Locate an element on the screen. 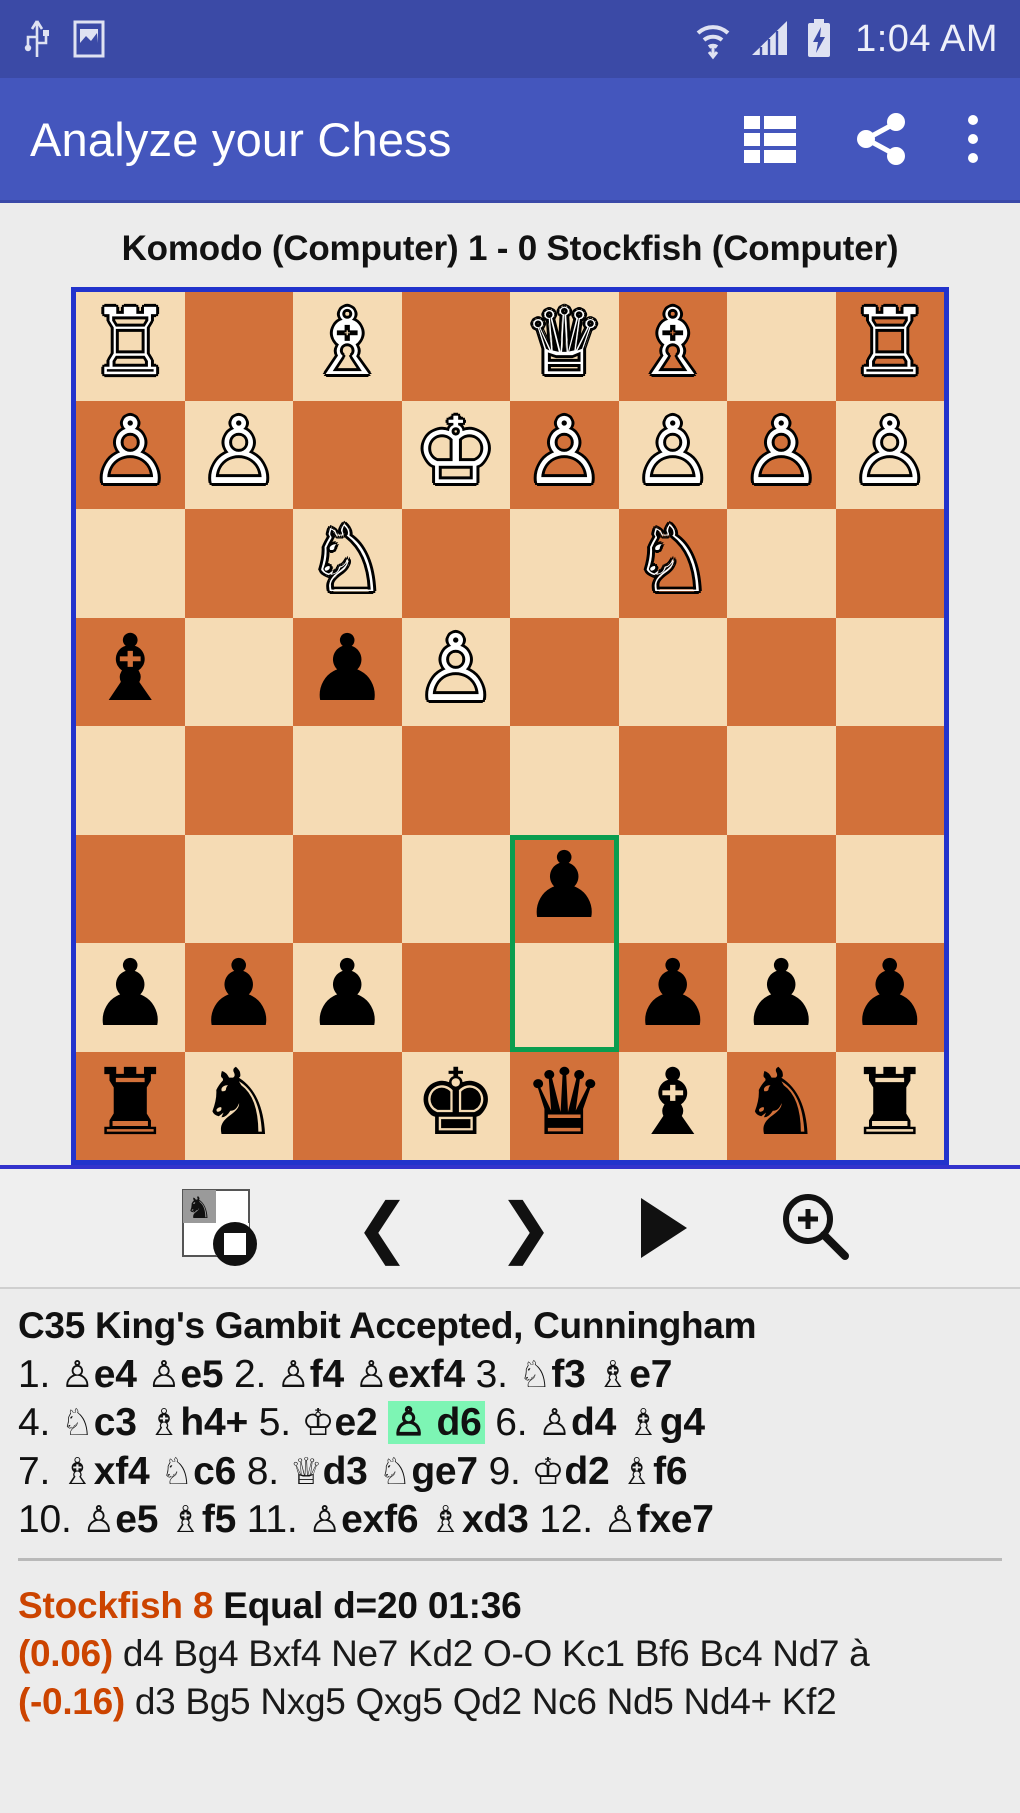  move-san: d2 is located at coordinates (586, 1471).